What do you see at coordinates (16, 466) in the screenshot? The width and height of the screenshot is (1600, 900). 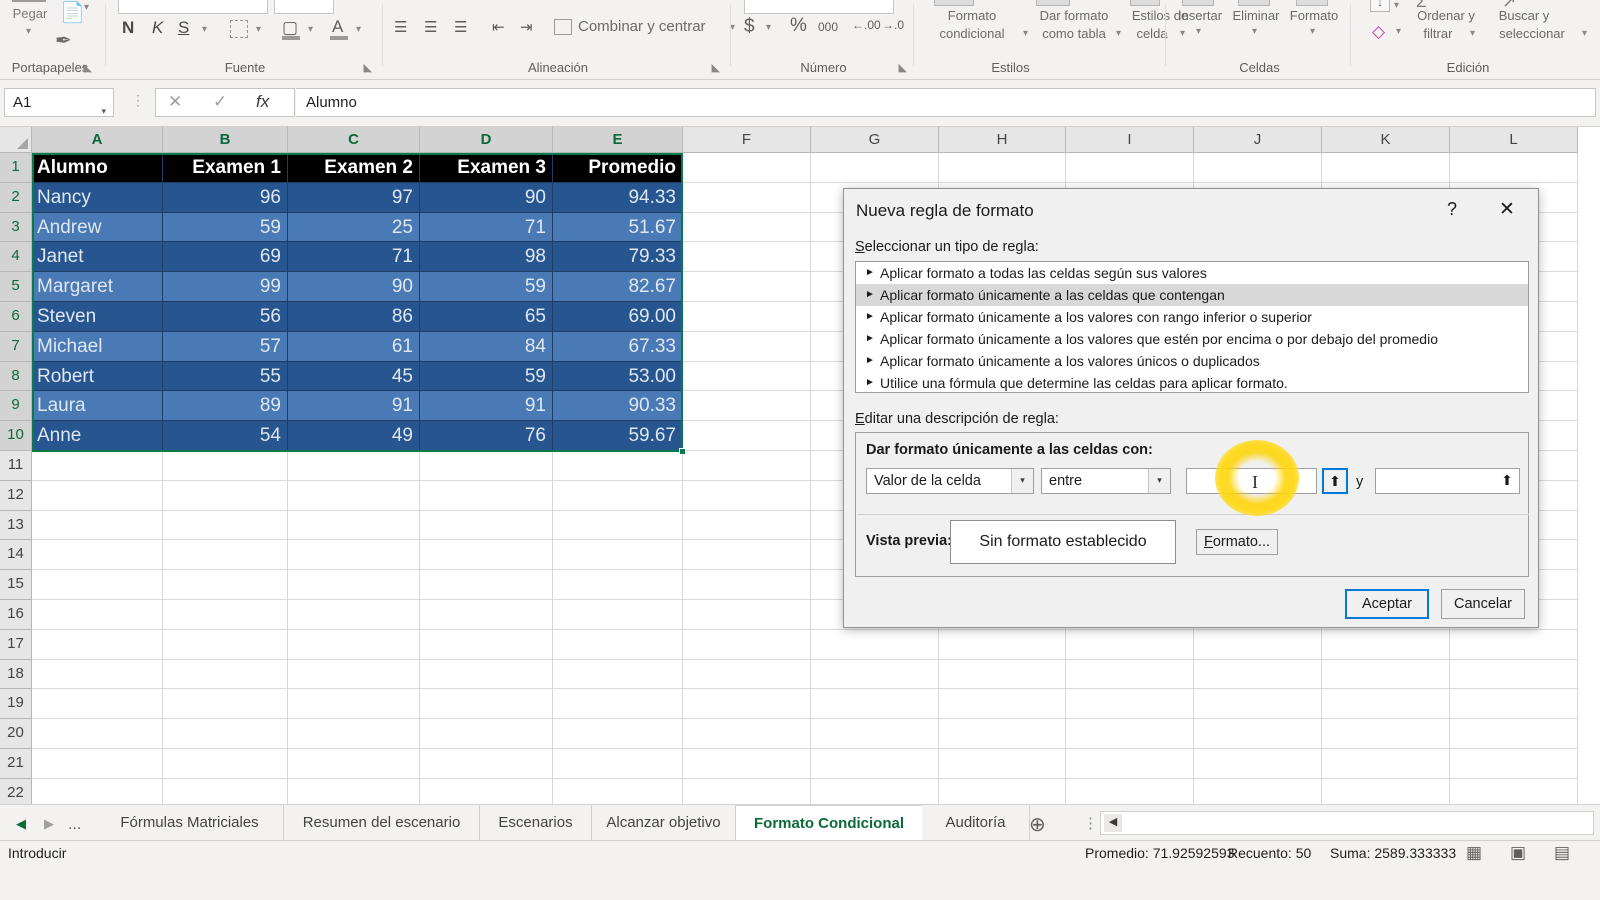 I see `row-header-11: 11` at bounding box center [16, 466].